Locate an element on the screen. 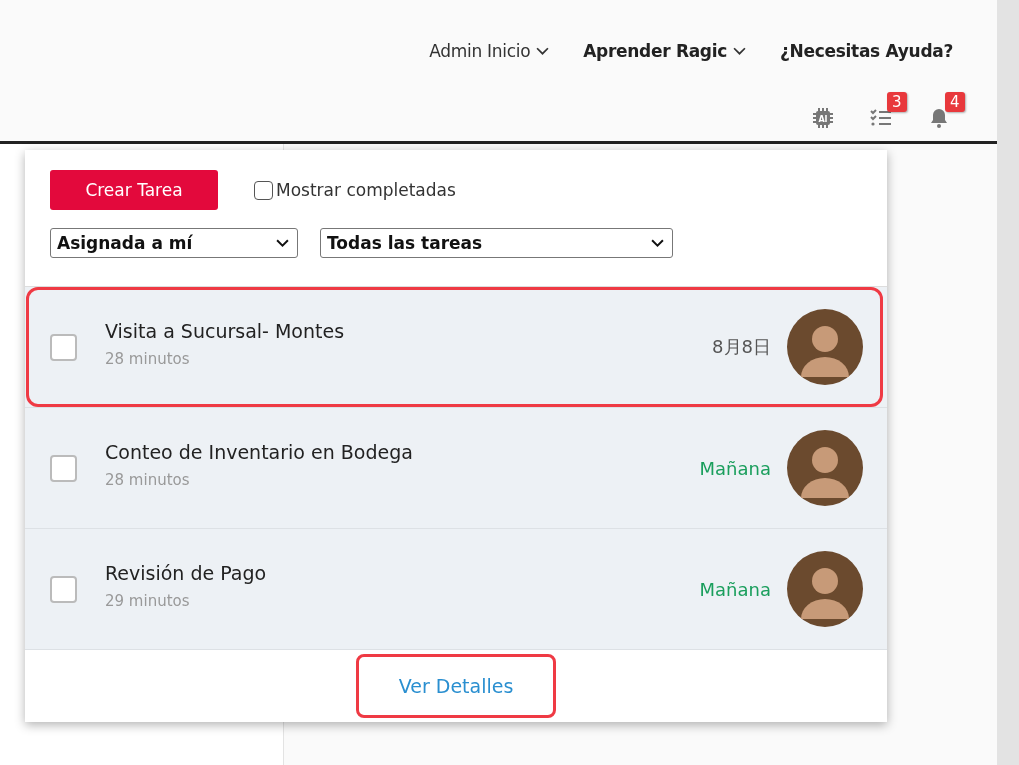 The width and height of the screenshot is (1019, 765). scrollbar is located at coordinates (1008, 382).